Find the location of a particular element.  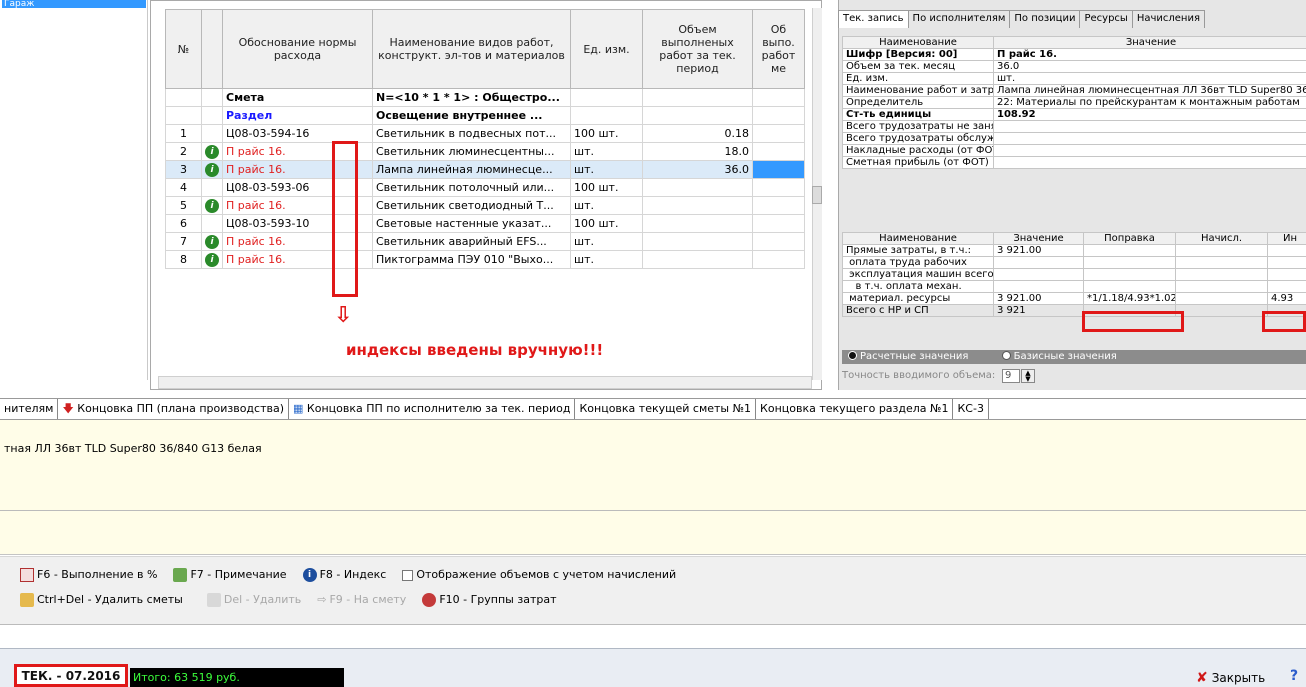

precision-spinner: ▲ ▼ is located at coordinates (1028, 376).